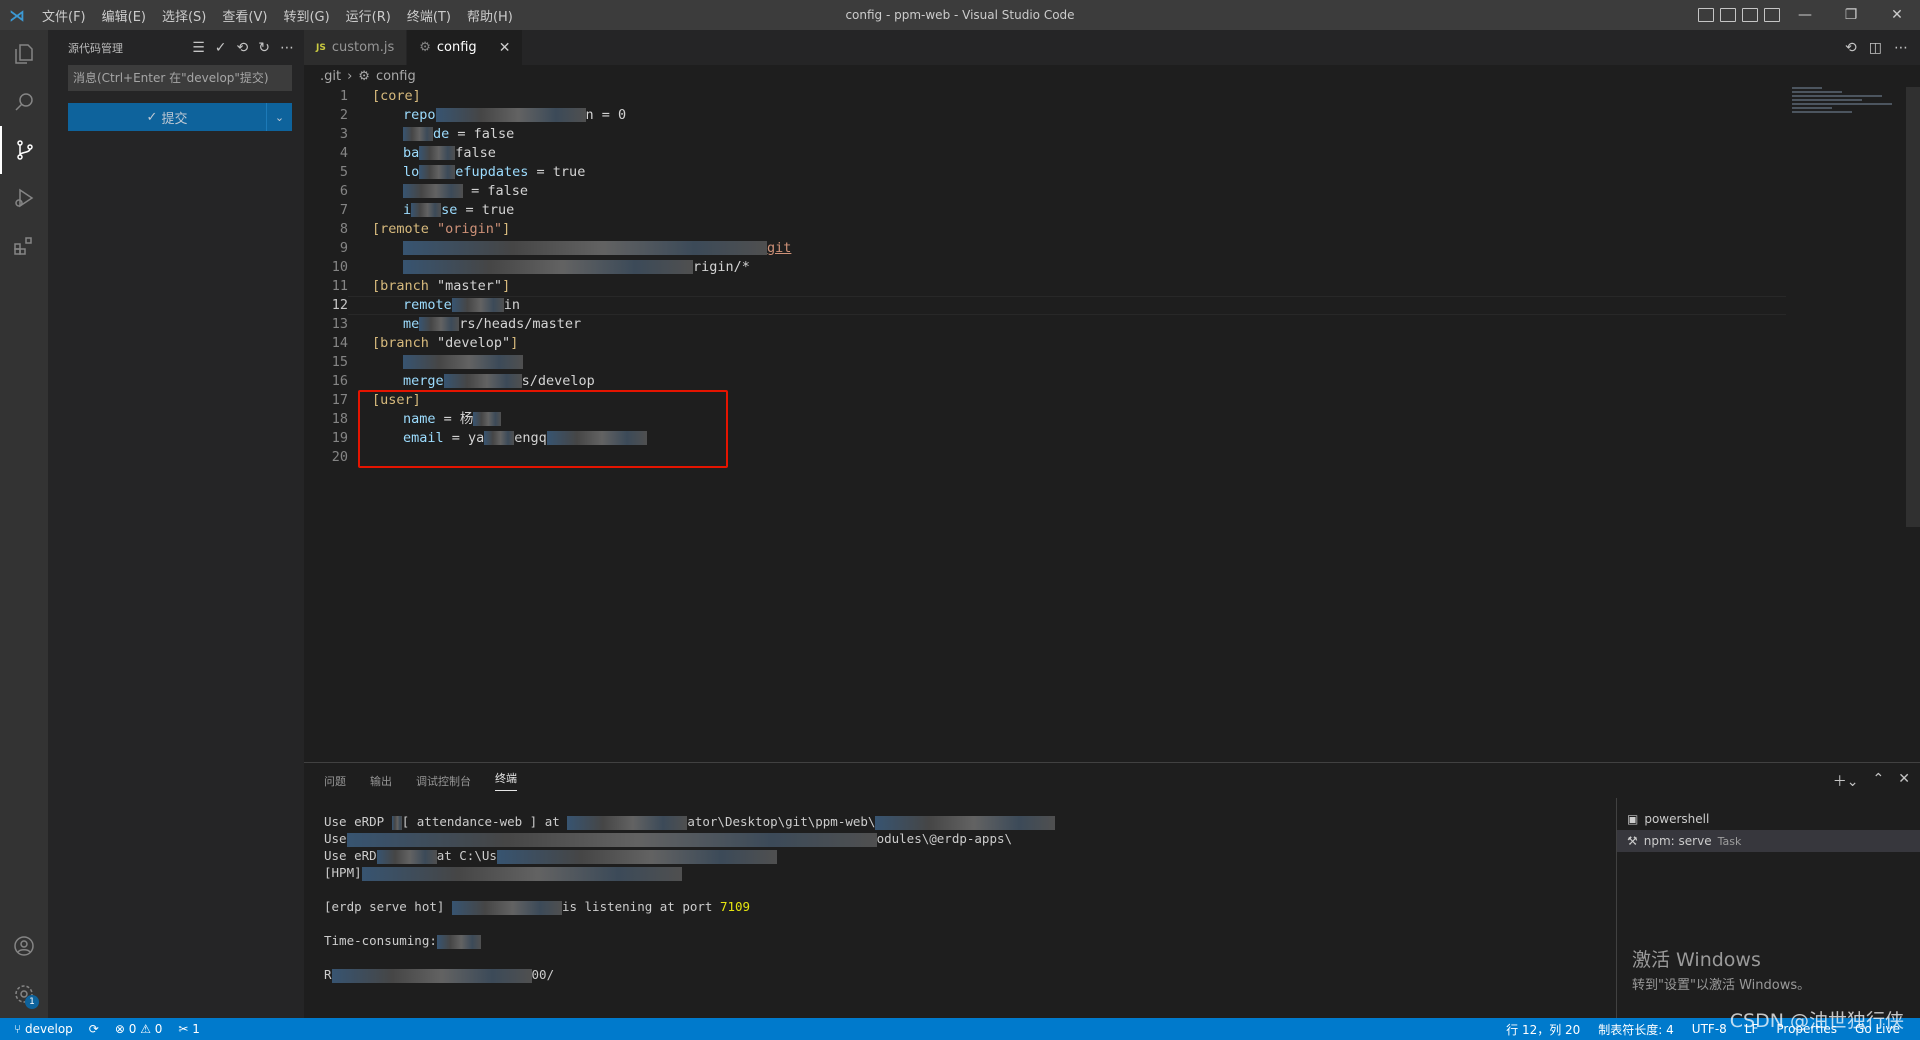  What do you see at coordinates (167, 117) in the screenshot?
I see `commit-button: ✓ 提交` at bounding box center [167, 117].